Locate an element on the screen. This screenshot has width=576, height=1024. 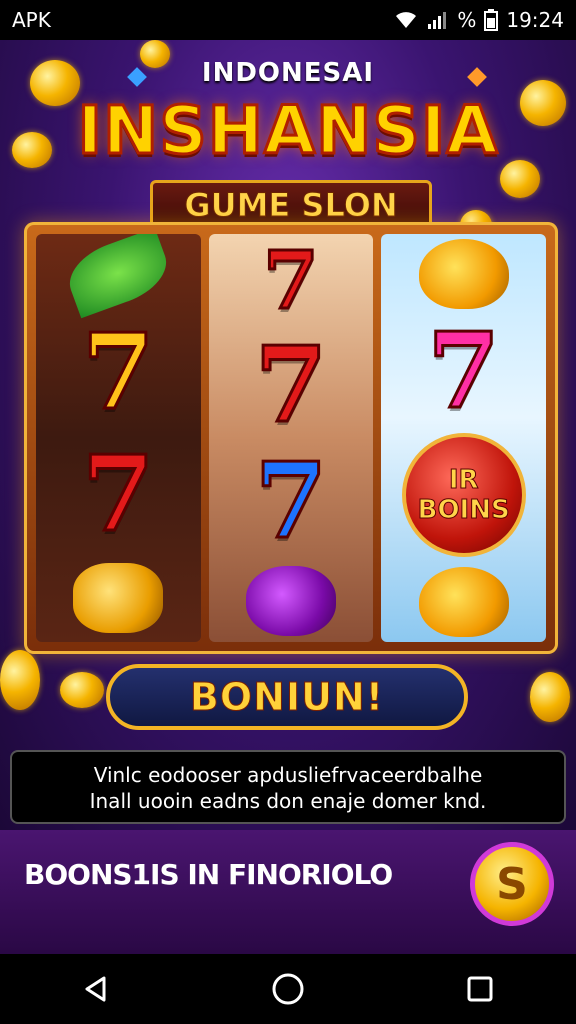
recents-button is located at coordinates (480, 989).